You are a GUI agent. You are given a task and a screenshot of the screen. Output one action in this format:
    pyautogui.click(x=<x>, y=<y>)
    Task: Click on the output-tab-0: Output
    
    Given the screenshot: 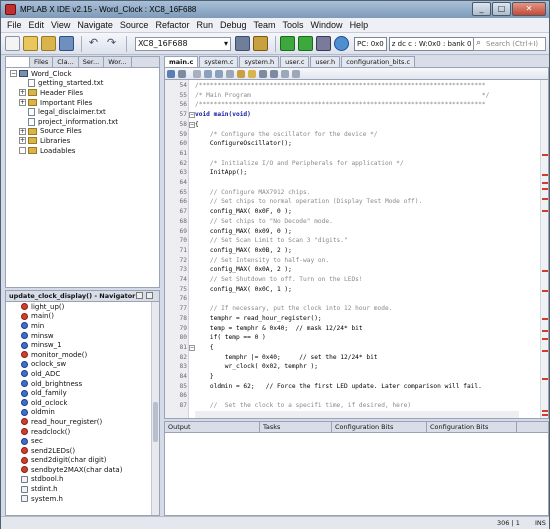 What is the action you would take?
    pyautogui.click(x=212, y=427)
    